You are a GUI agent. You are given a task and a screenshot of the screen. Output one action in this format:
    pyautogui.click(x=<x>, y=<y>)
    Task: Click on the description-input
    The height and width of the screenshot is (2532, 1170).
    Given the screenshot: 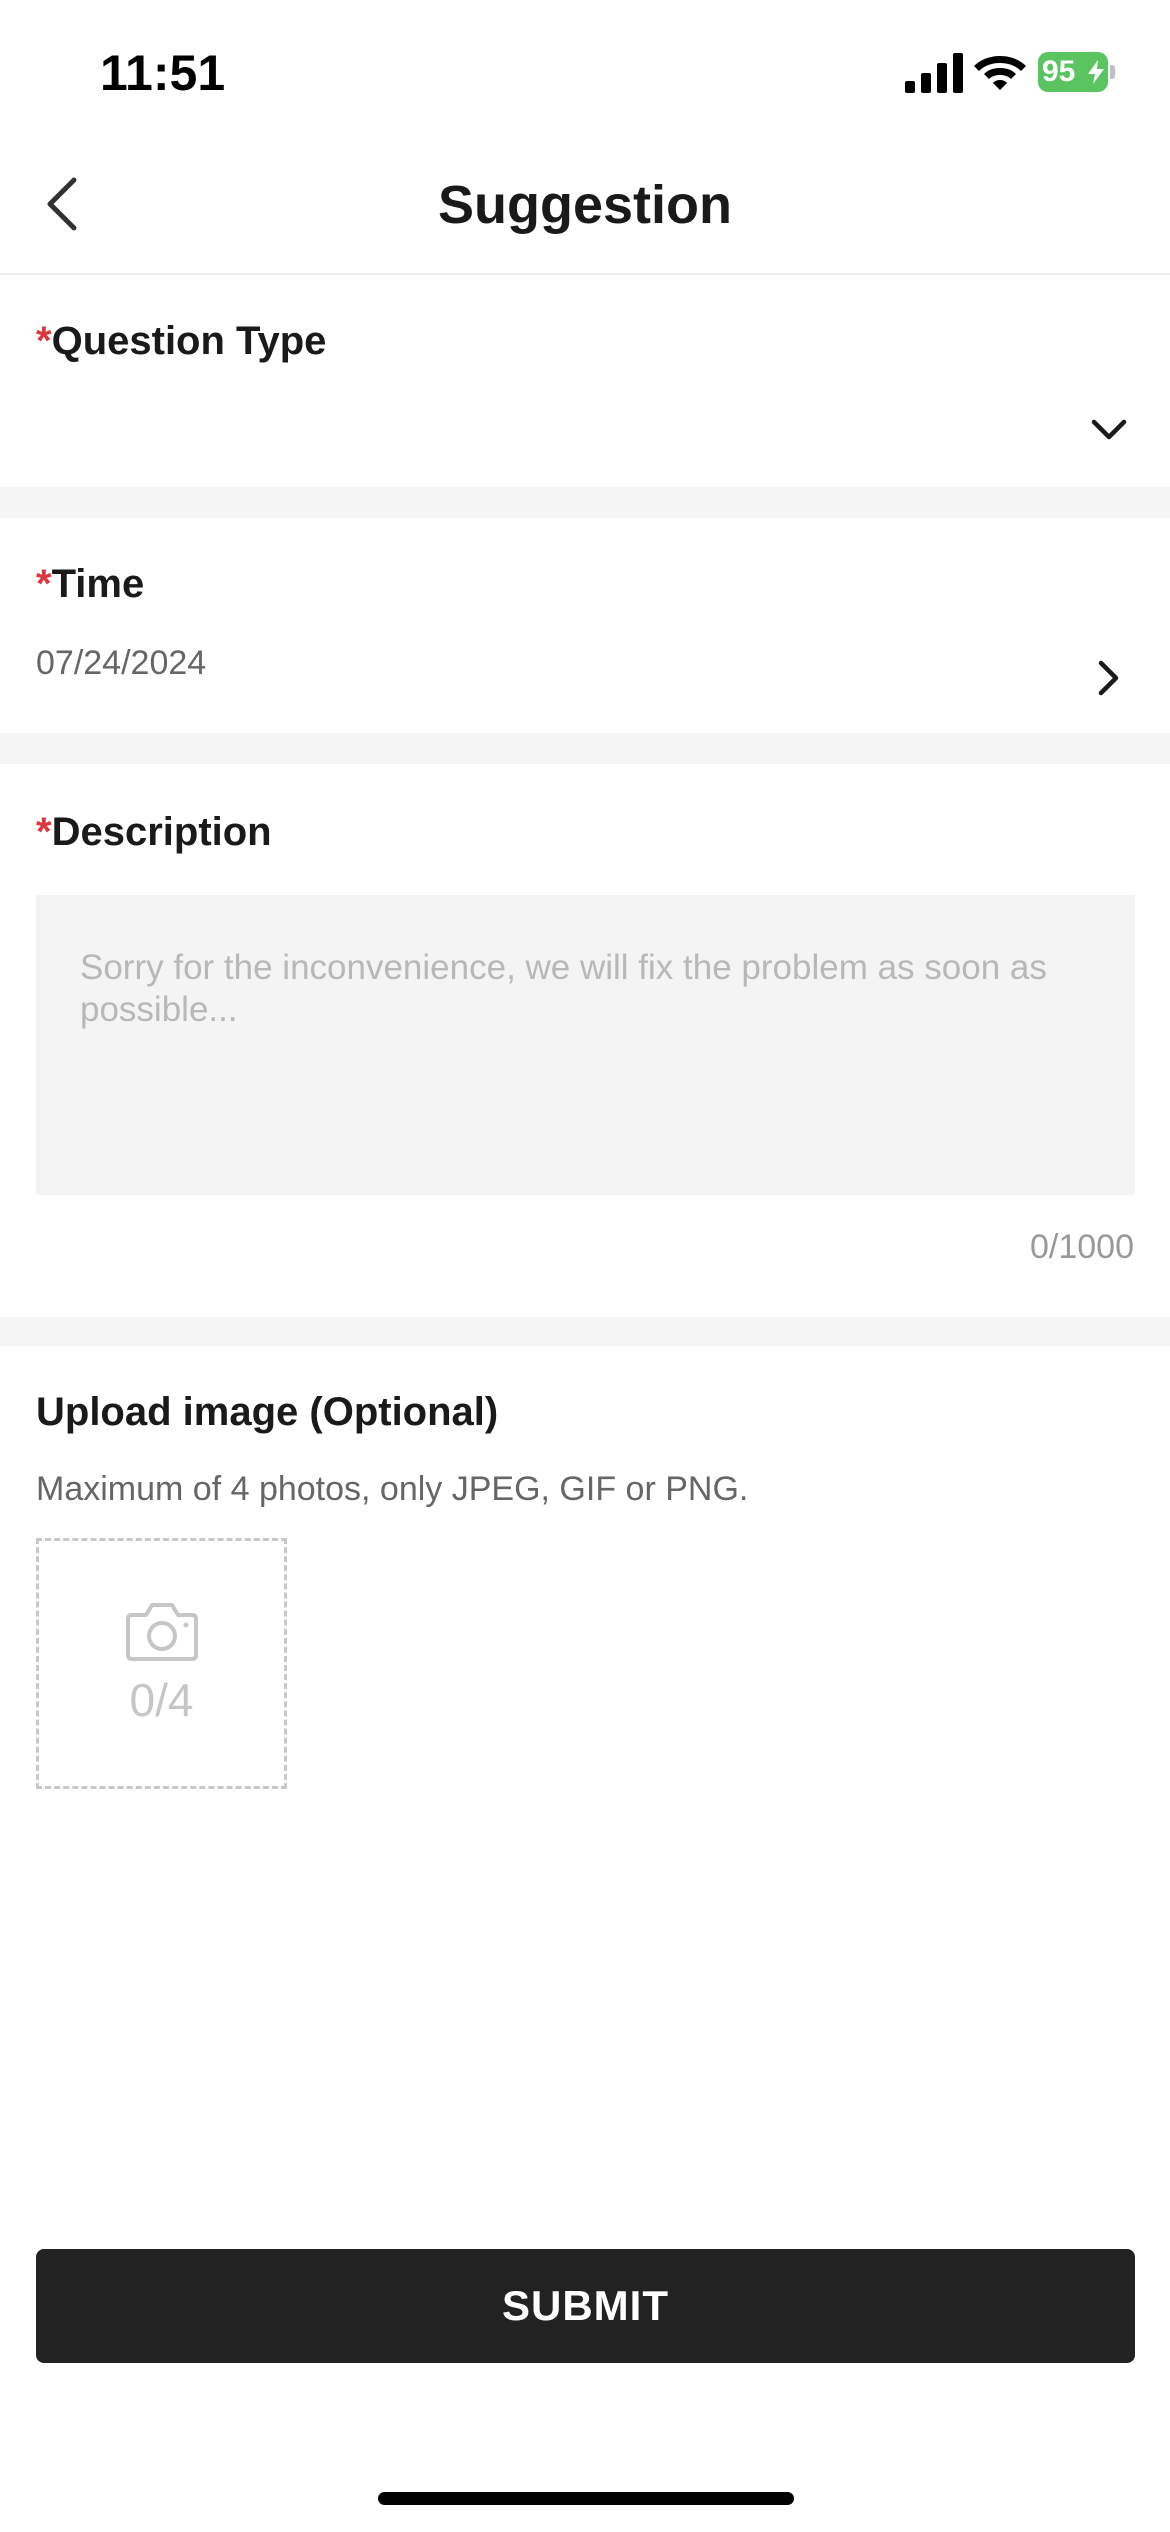 What is the action you would take?
    pyautogui.click(x=585, y=1045)
    